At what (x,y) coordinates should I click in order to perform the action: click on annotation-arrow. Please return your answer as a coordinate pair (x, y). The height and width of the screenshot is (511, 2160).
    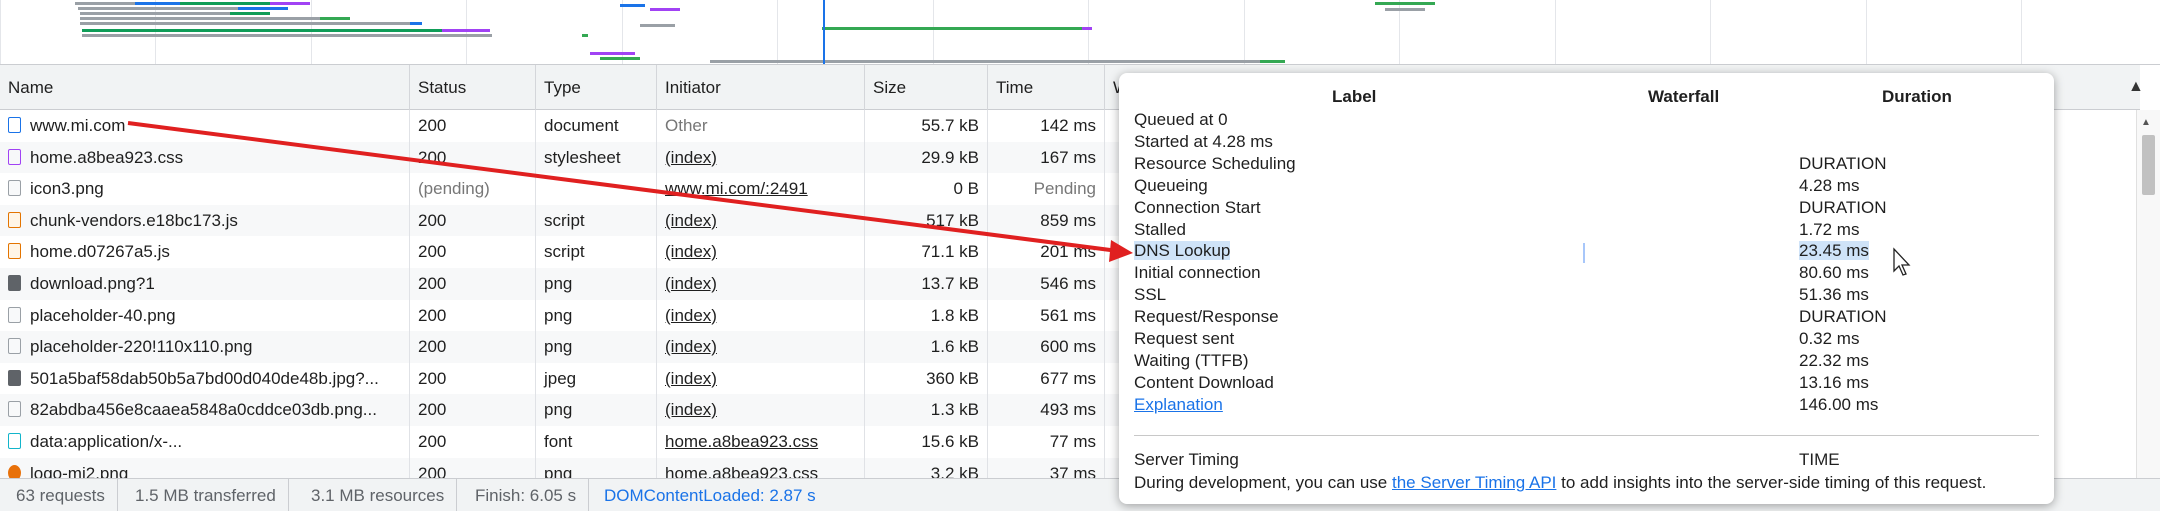
    Looking at the image, I should click on (630, 191).